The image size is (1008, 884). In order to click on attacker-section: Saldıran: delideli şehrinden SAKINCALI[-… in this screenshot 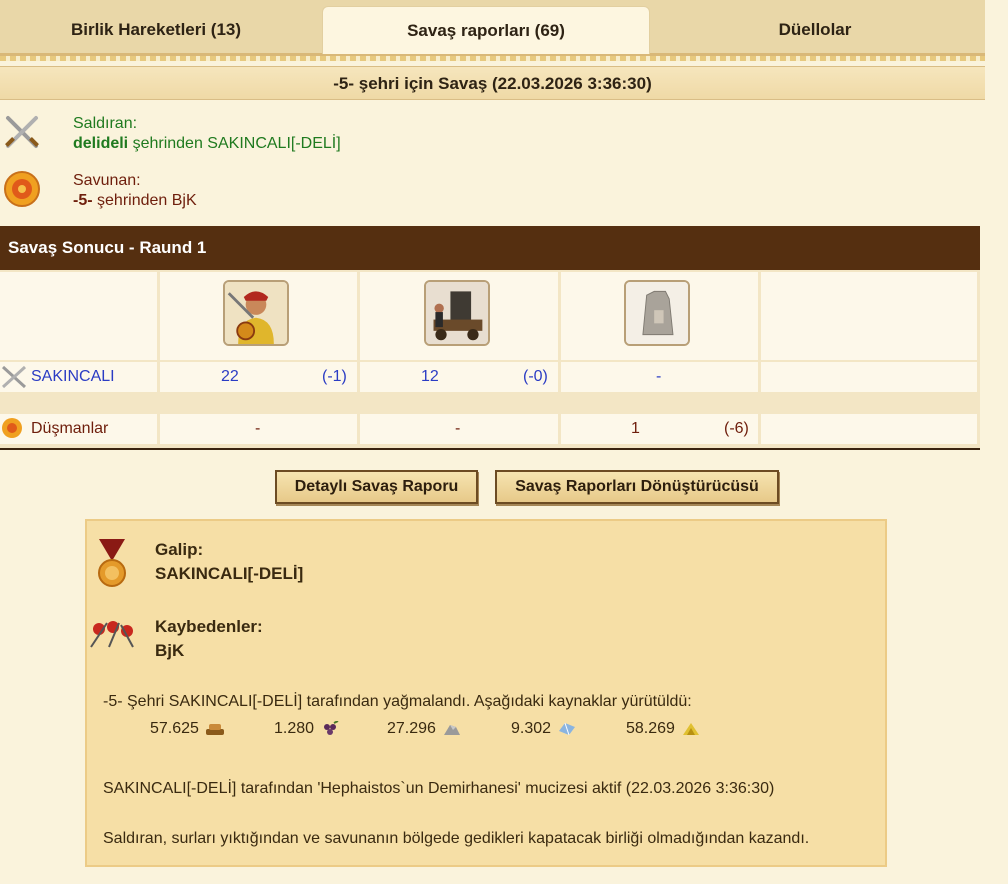, I will do `click(492, 134)`.